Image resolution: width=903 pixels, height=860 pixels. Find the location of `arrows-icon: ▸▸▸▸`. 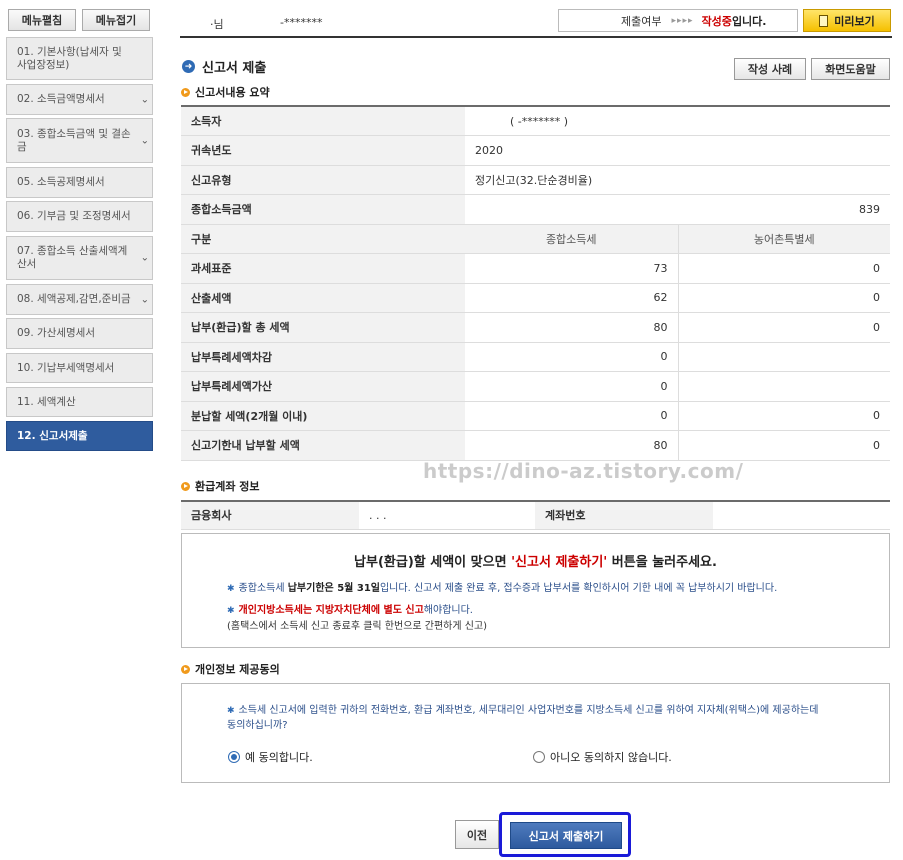

arrows-icon: ▸▸▸▸ is located at coordinates (682, 20).